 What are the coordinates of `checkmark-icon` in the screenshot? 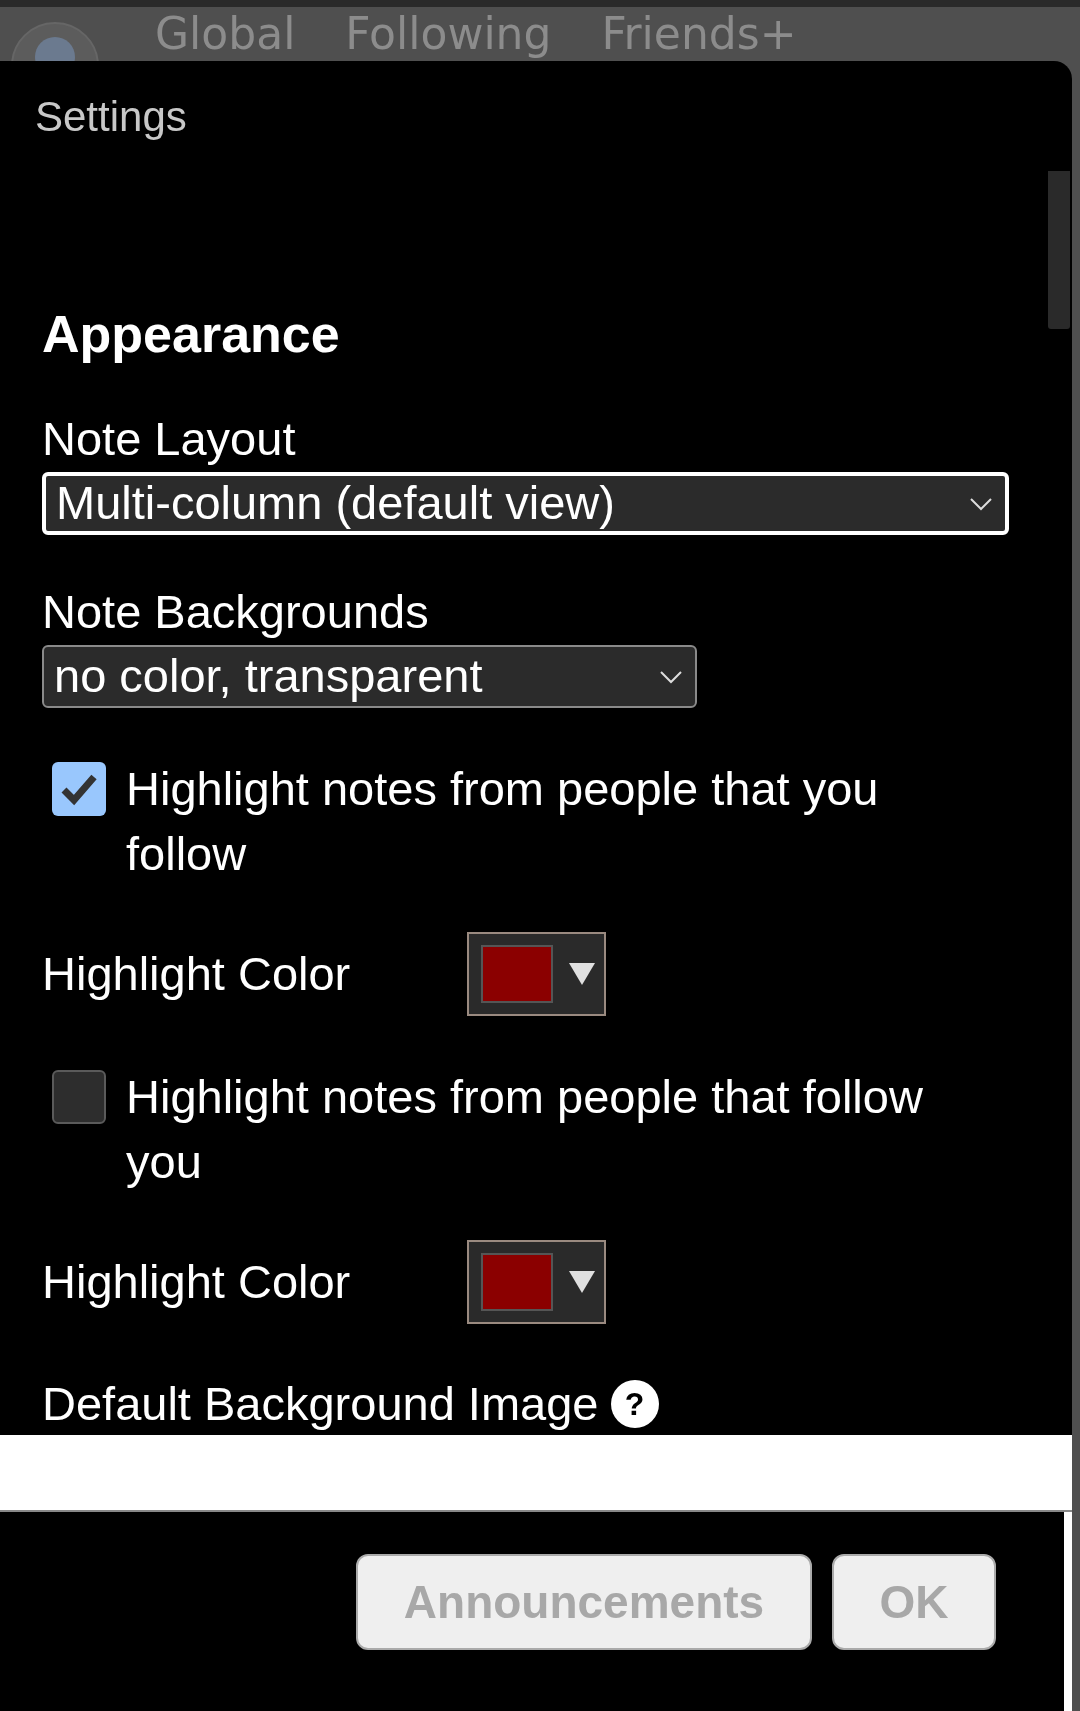 It's located at (79, 789).